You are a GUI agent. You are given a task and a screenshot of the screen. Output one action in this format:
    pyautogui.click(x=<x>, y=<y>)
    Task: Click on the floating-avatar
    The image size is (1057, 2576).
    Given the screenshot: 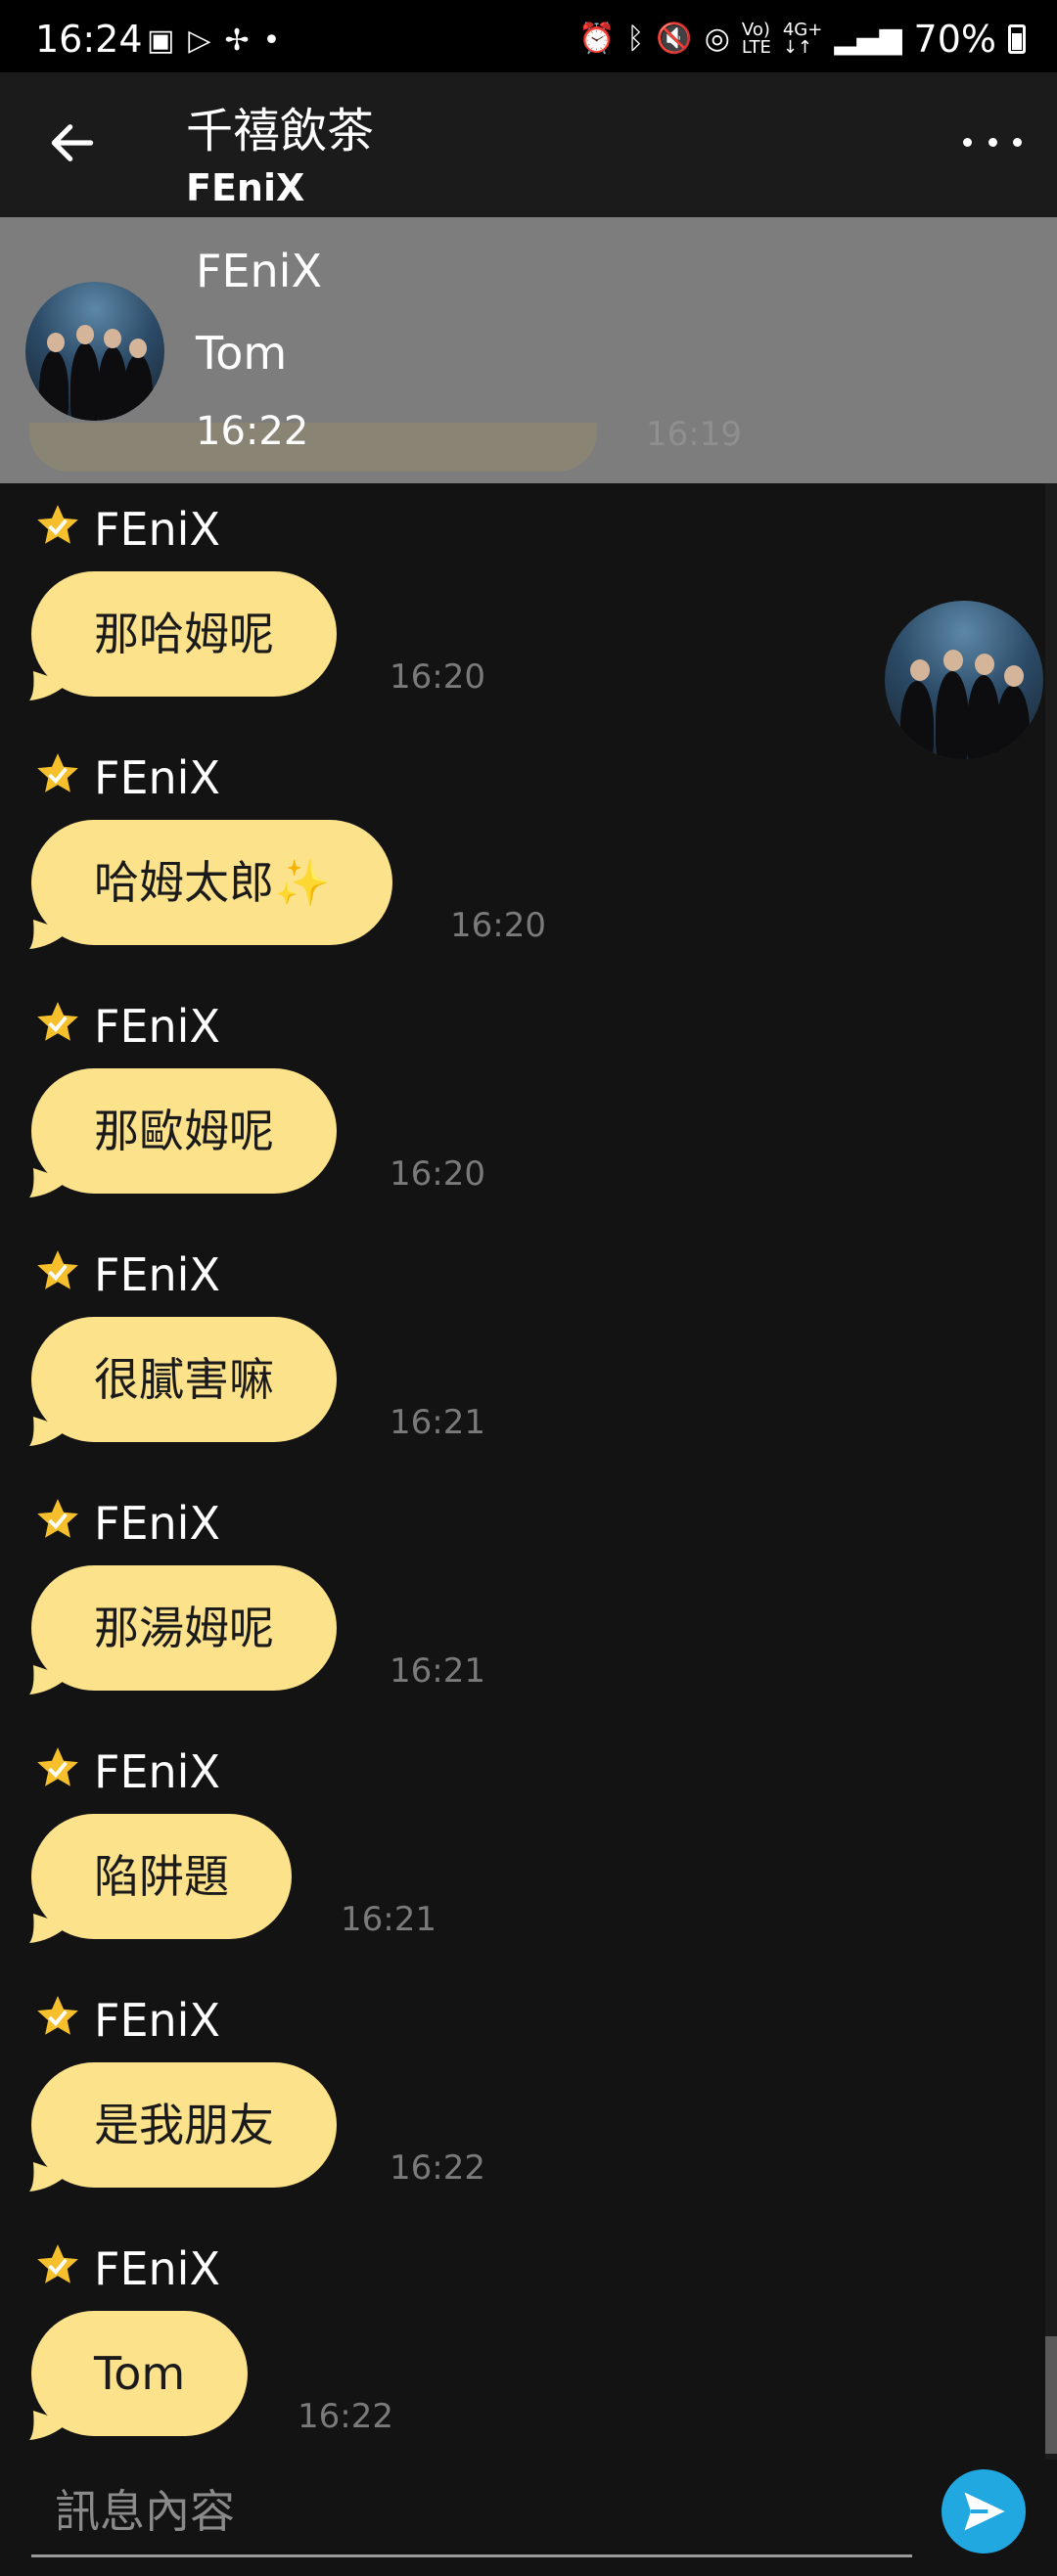 What is the action you would take?
    pyautogui.click(x=964, y=680)
    